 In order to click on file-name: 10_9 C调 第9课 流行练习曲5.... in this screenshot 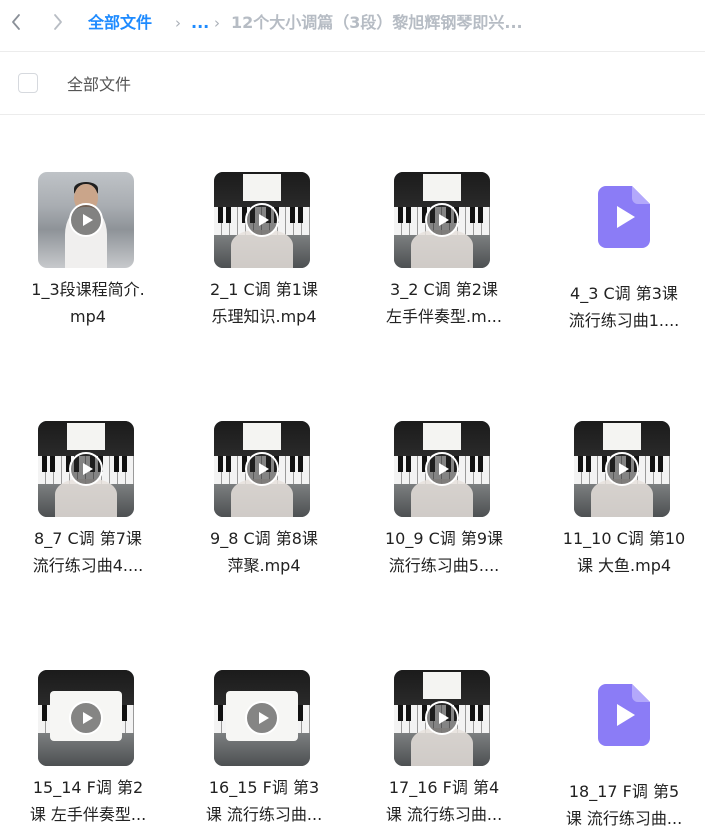, I will do `click(444, 552)`.